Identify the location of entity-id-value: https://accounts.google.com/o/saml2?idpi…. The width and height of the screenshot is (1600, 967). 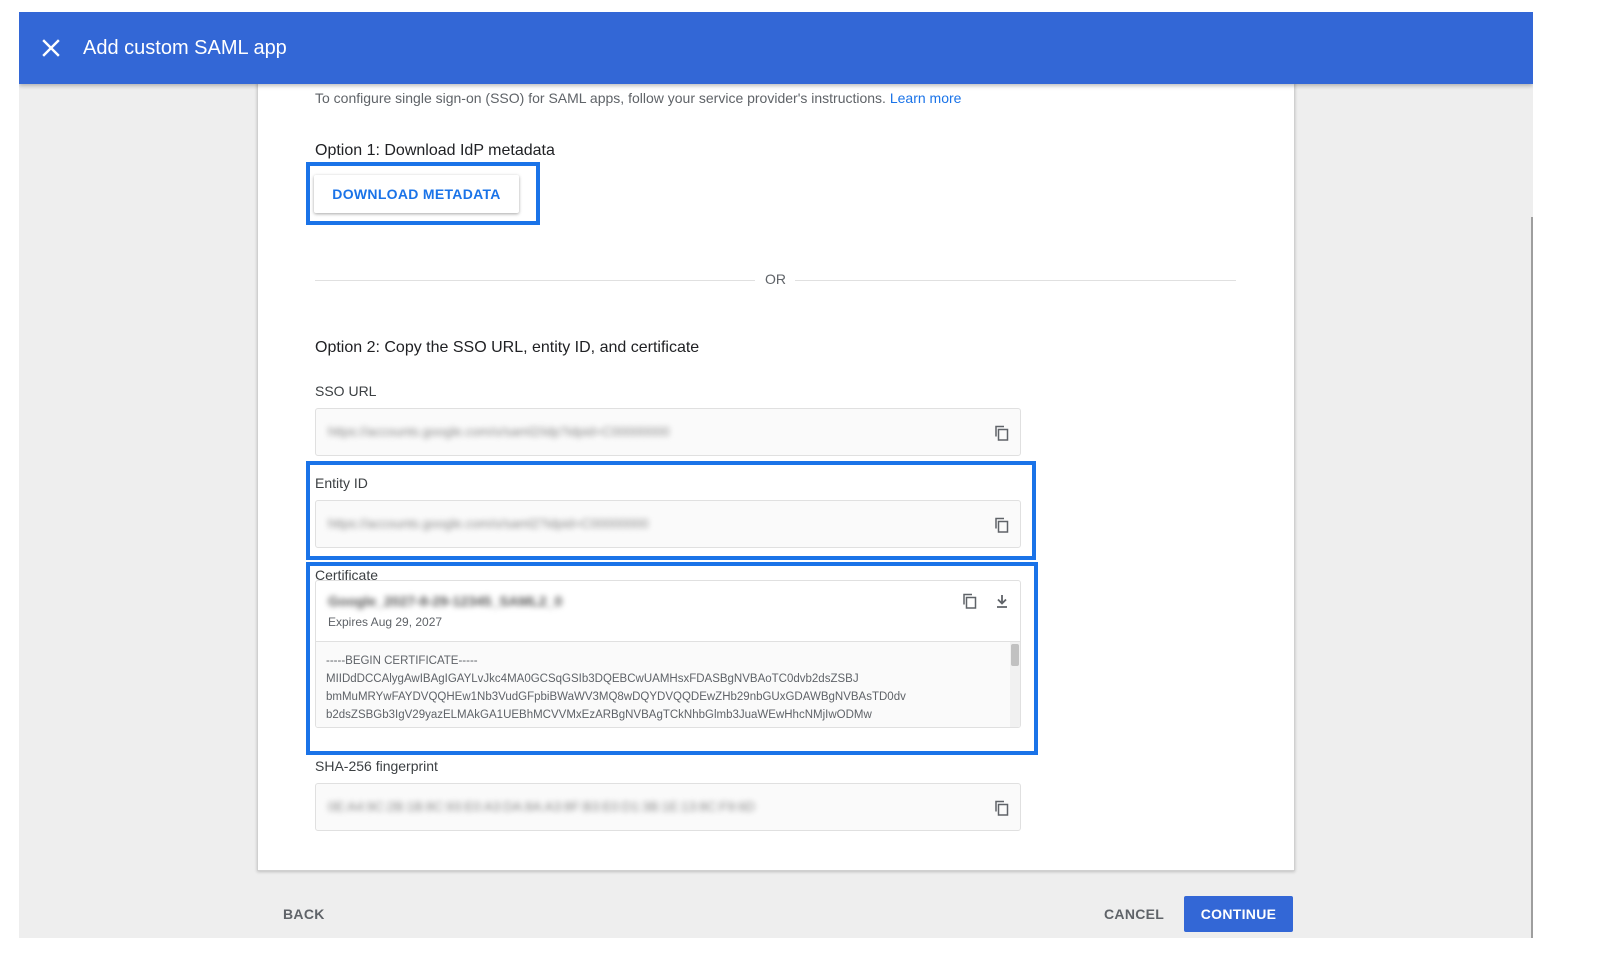
(488, 523).